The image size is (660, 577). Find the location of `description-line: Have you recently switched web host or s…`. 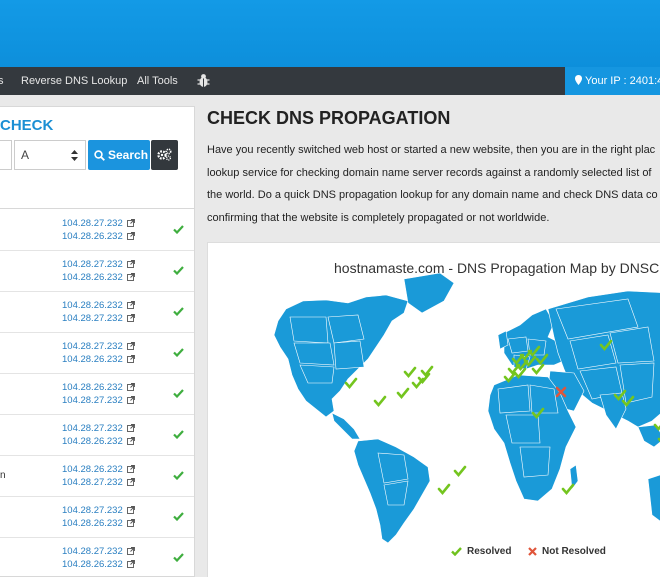

description-line: Have you recently switched web host or s… is located at coordinates (431, 150).